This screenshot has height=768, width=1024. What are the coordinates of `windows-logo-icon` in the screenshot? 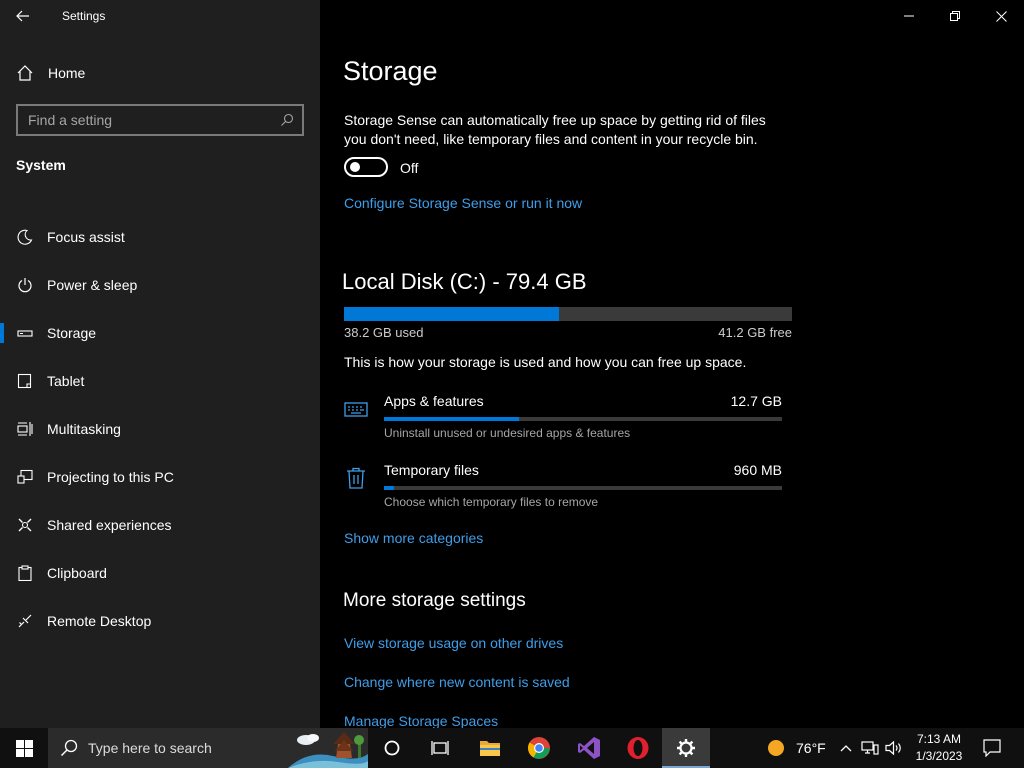 It's located at (24, 748).